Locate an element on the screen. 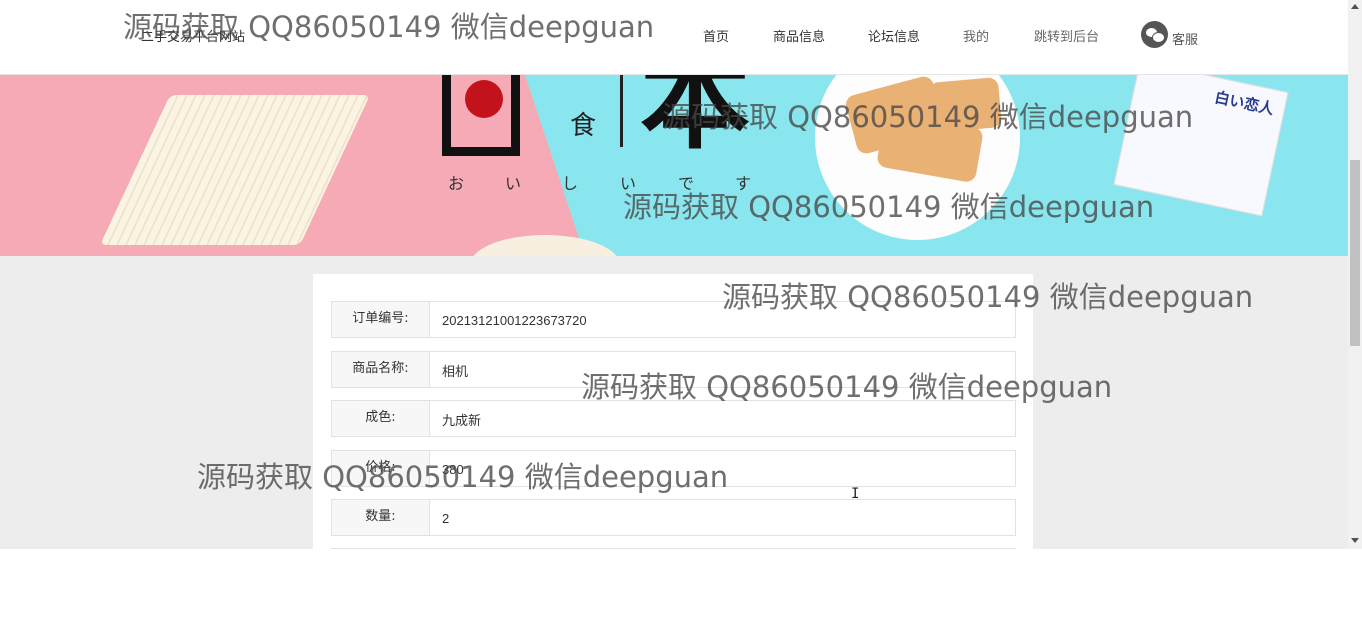 The height and width of the screenshot is (618, 1362). banner-divider is located at coordinates (621, 111).